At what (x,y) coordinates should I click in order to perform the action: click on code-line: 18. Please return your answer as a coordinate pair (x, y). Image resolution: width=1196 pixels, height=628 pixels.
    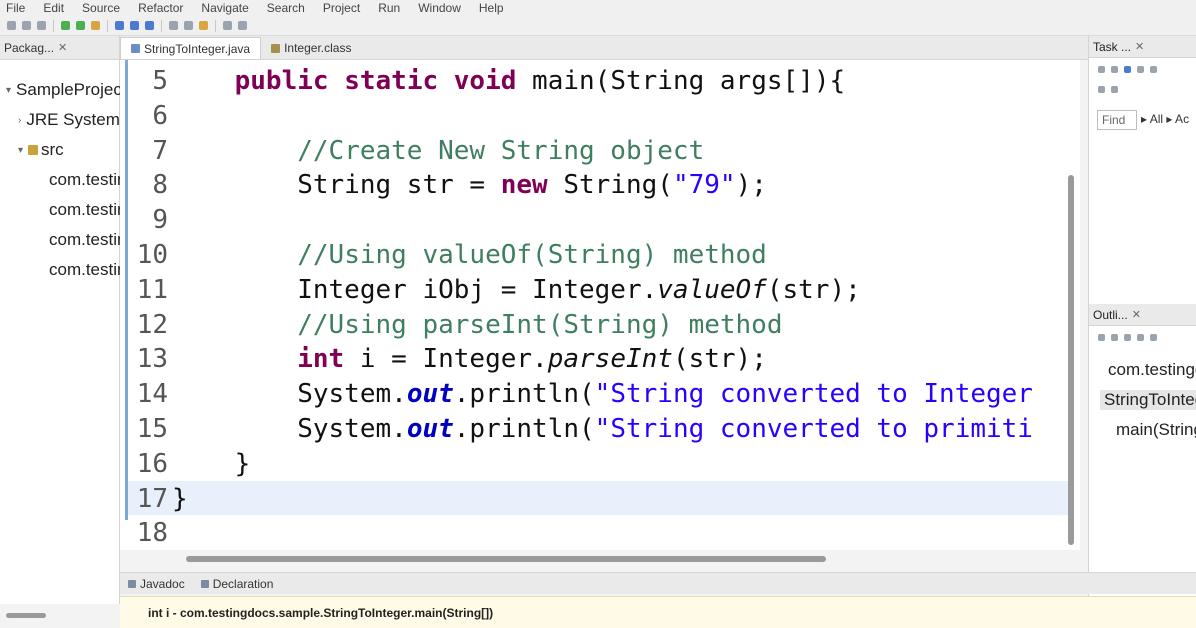
    Looking at the image, I should click on (600, 533).